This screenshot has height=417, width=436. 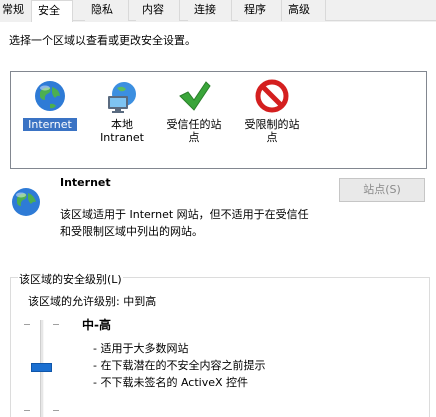 I want to click on zone-label-trusted-line2: 点, so click(x=194, y=137).